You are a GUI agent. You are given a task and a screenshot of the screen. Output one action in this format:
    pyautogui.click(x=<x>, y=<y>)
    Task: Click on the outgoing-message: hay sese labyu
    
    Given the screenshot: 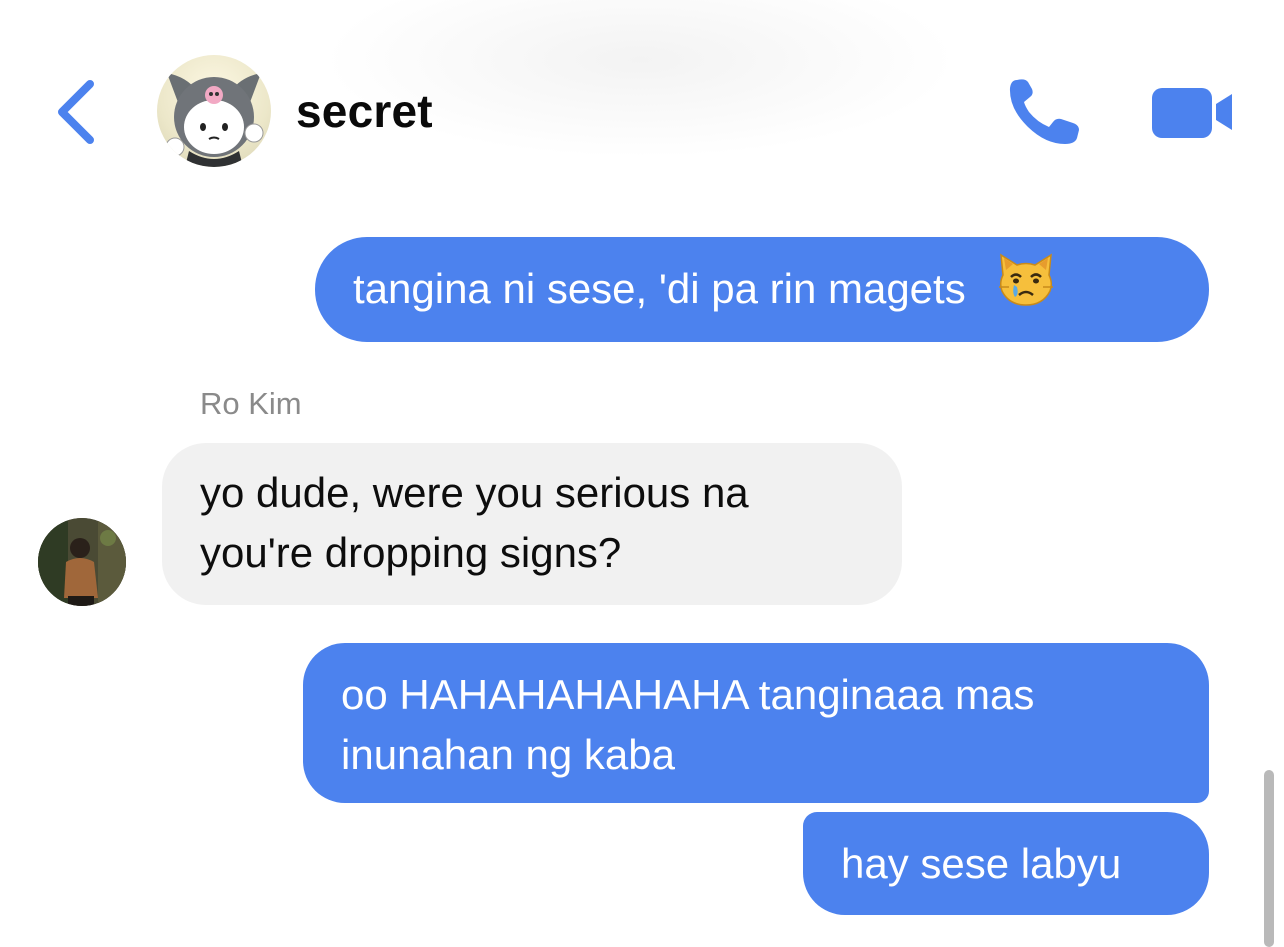 What is the action you would take?
    pyautogui.click(x=1006, y=863)
    